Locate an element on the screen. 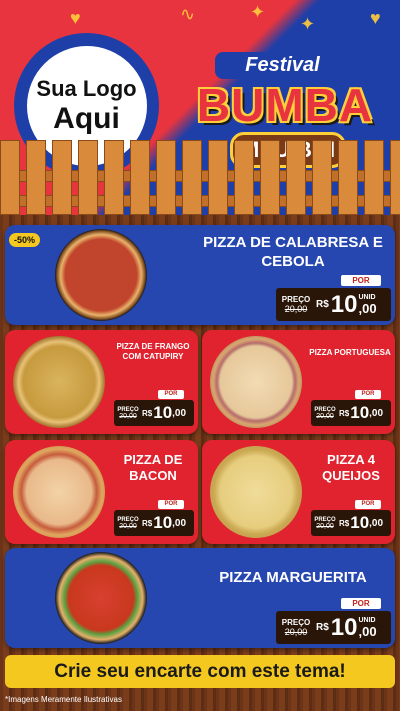  wooden-fence is located at coordinates (200, 177).